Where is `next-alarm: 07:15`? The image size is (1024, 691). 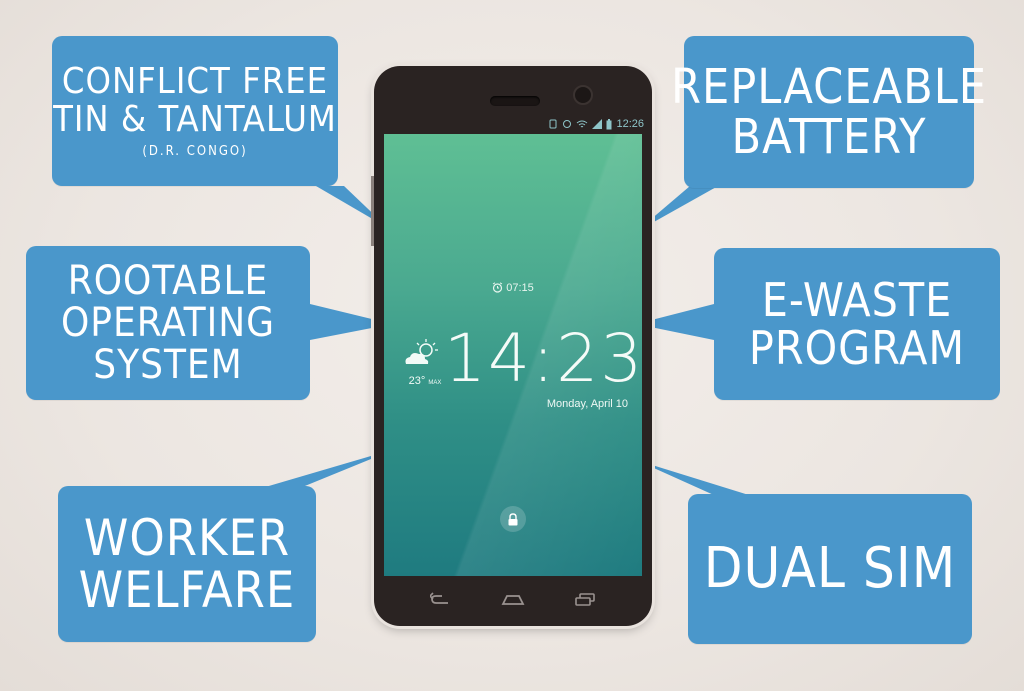 next-alarm: 07:15 is located at coordinates (513, 288).